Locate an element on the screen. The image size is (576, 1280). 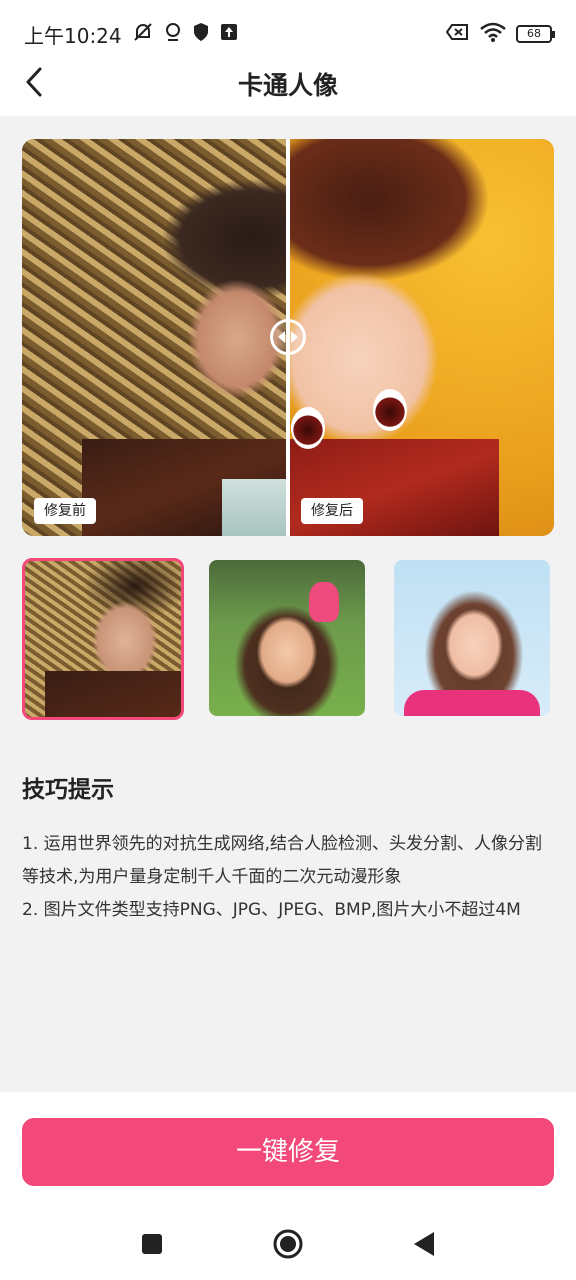
chevron-left-icon is located at coordinates (34, 84).